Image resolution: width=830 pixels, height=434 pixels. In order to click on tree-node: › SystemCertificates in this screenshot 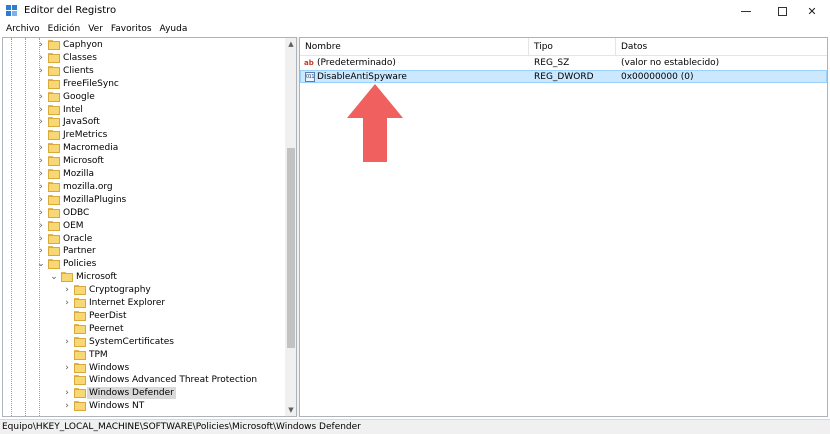, I will do `click(144, 342)`.